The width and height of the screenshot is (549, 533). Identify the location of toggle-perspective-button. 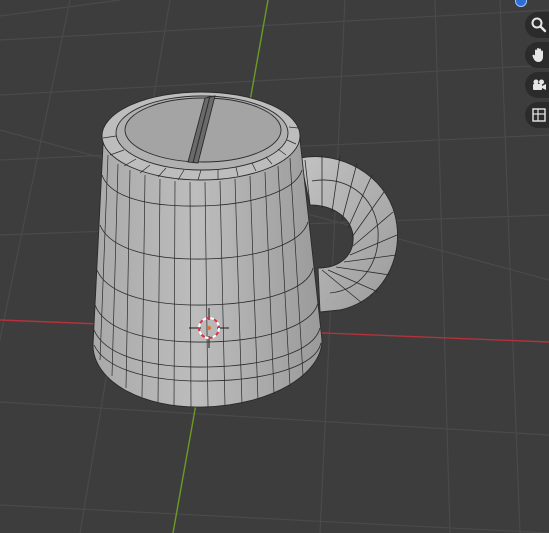
(537, 115).